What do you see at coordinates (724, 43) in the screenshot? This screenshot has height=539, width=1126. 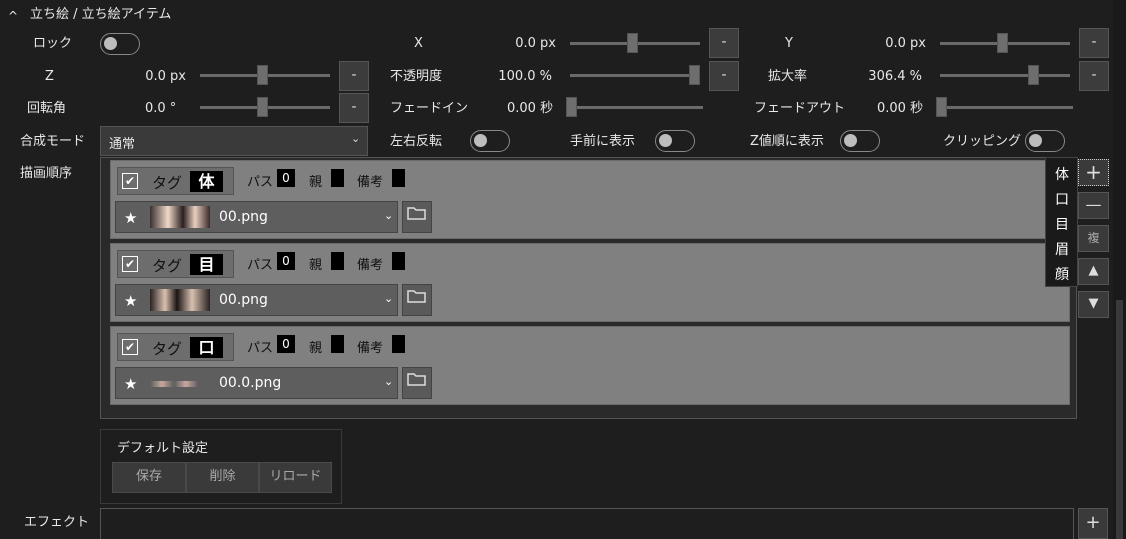 I see `x-minus-button: -` at bounding box center [724, 43].